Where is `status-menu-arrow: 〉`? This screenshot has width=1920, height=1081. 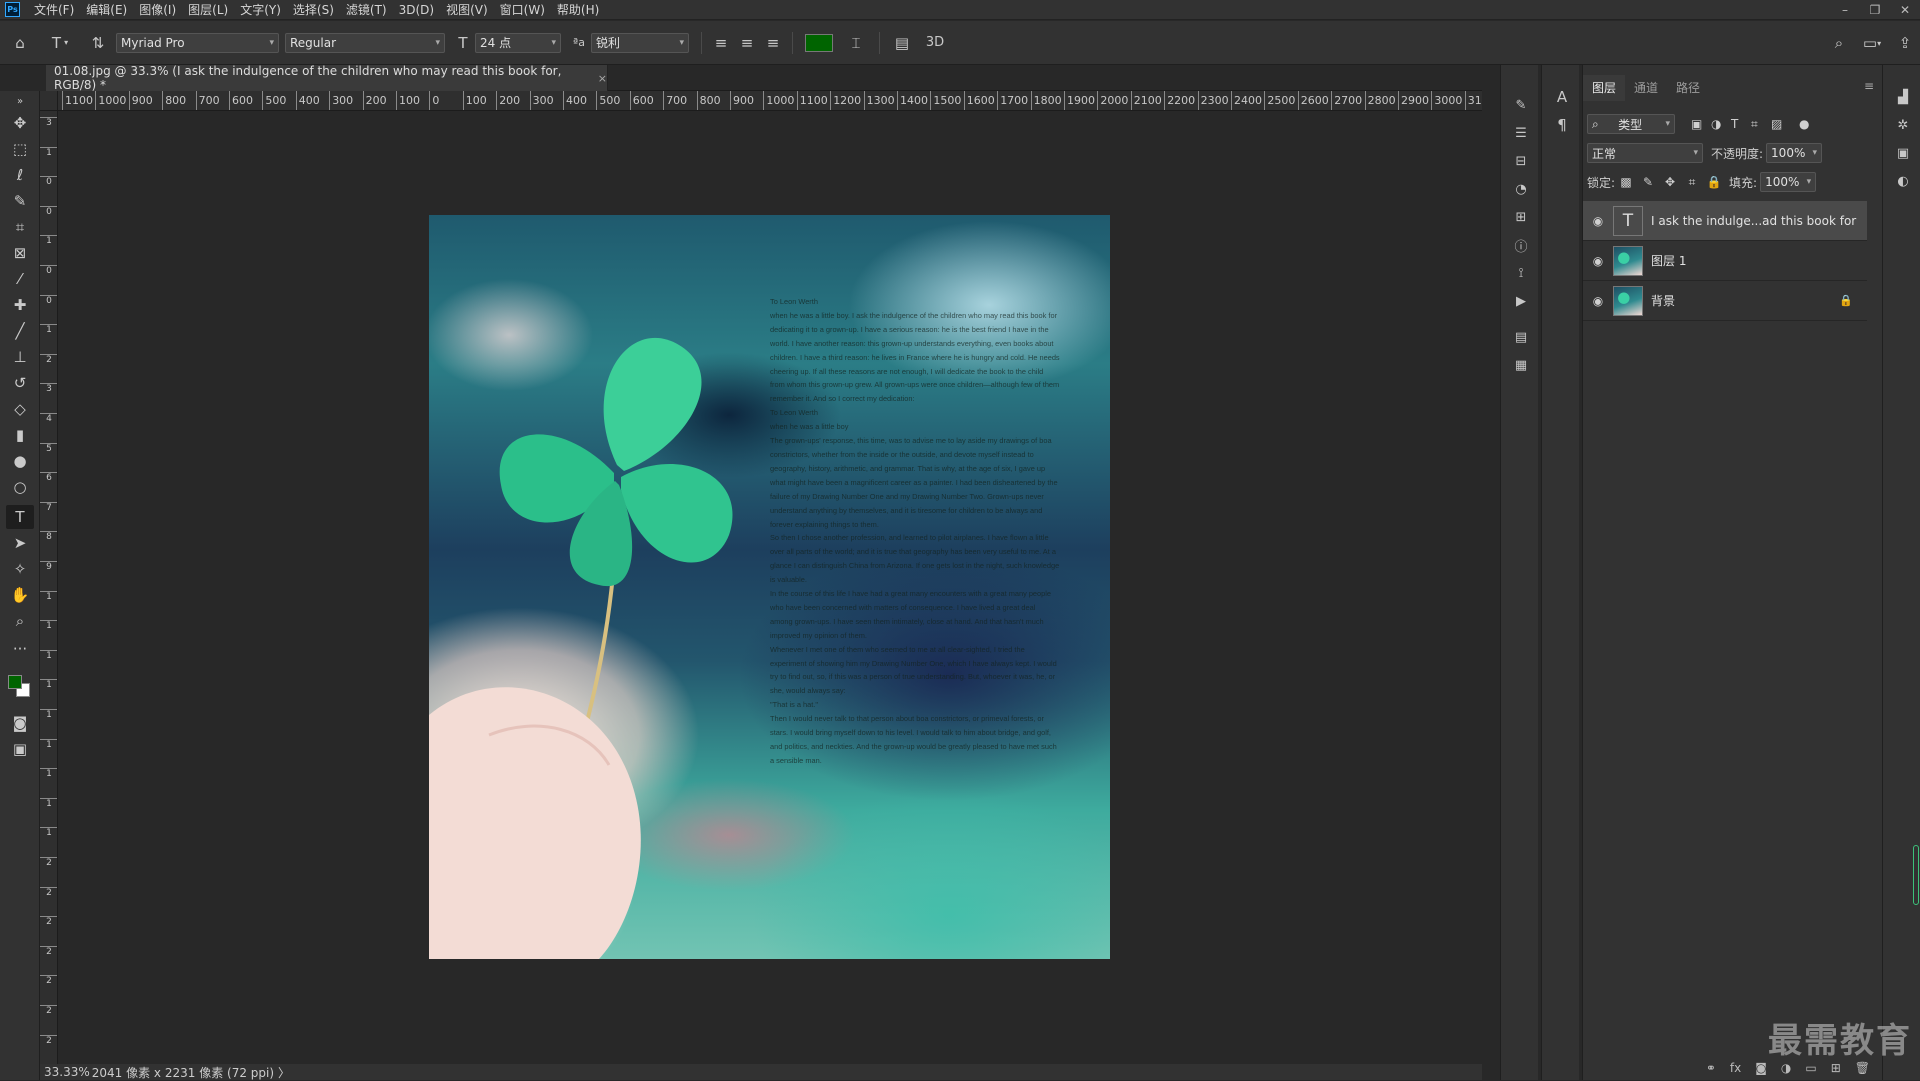 status-menu-arrow: 〉 is located at coordinates (284, 1072).